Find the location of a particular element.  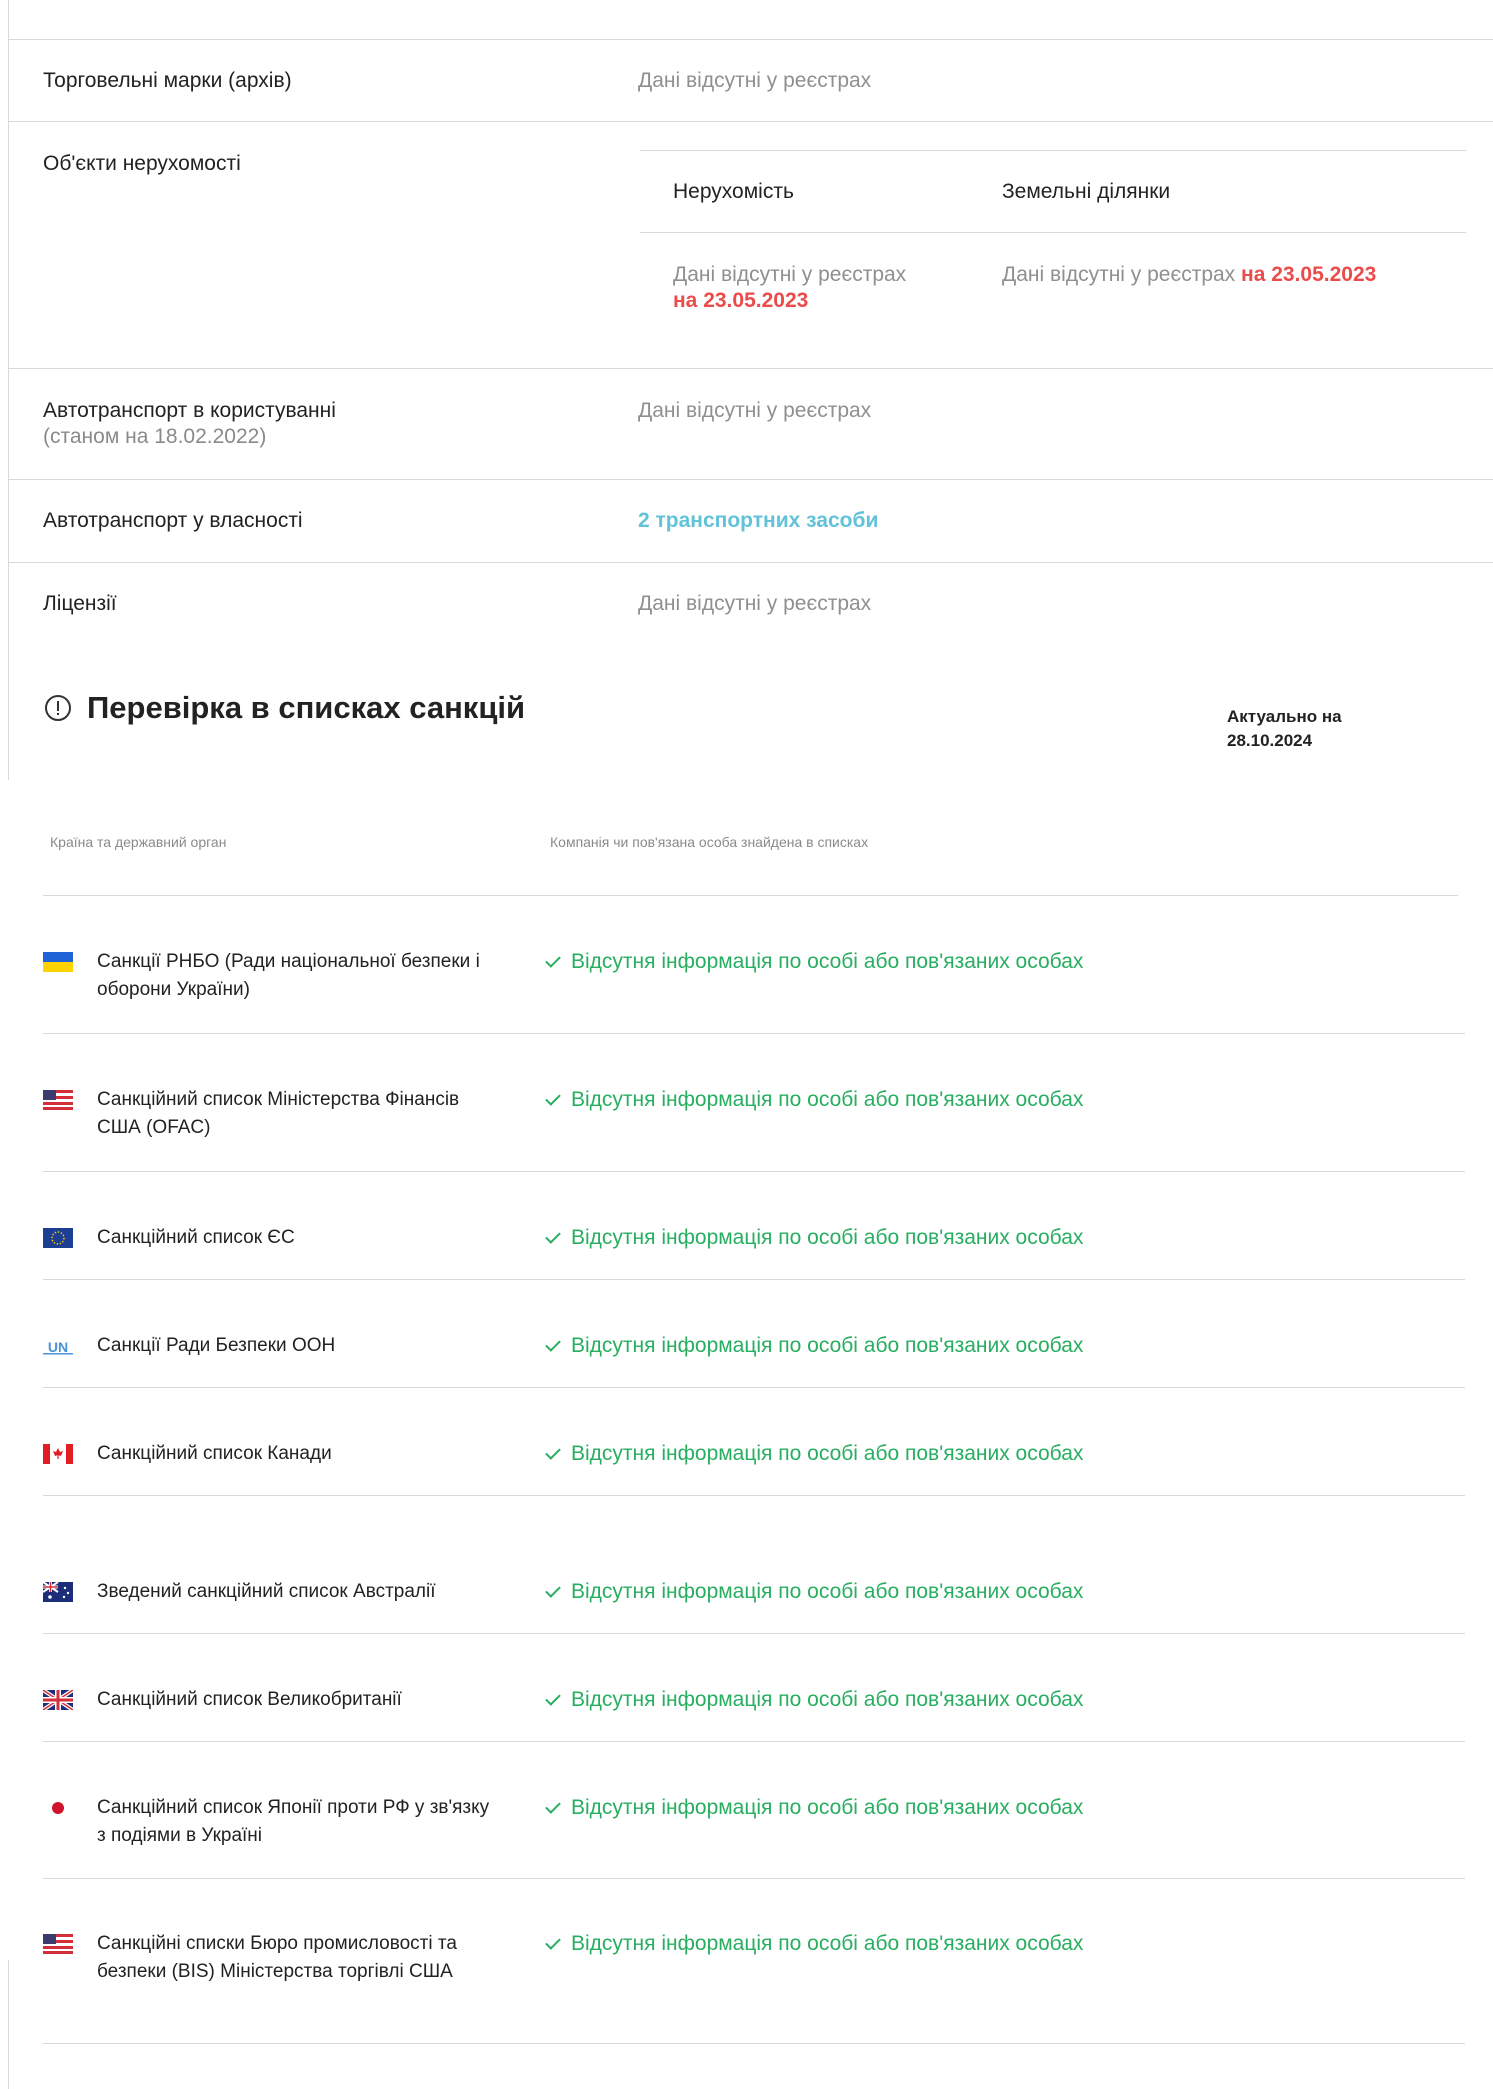

actual-label: Актуально на is located at coordinates (1284, 716).